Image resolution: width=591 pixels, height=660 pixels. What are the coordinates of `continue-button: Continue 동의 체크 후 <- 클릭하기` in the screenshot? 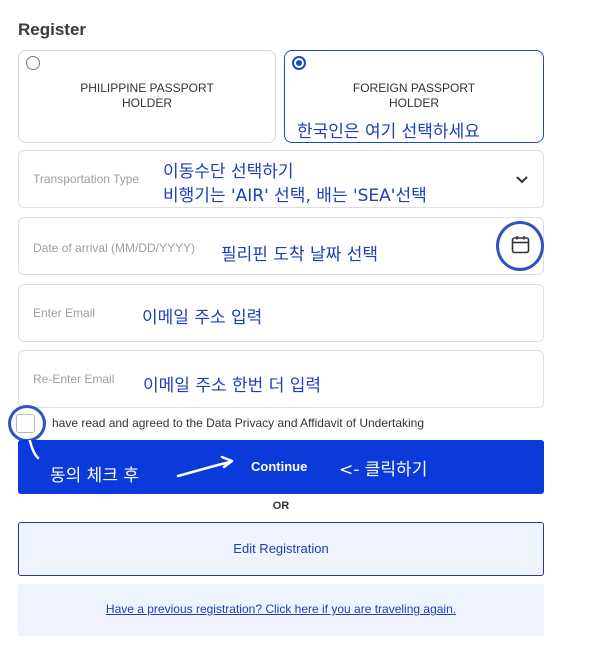 It's located at (281, 467).